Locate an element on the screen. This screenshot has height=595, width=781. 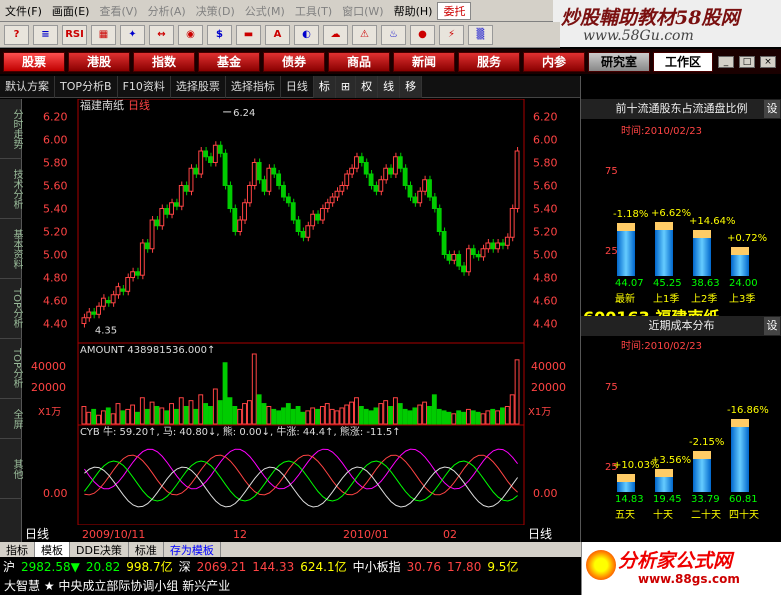
toolbar-icon-1: ≡ is located at coordinates (45, 34).